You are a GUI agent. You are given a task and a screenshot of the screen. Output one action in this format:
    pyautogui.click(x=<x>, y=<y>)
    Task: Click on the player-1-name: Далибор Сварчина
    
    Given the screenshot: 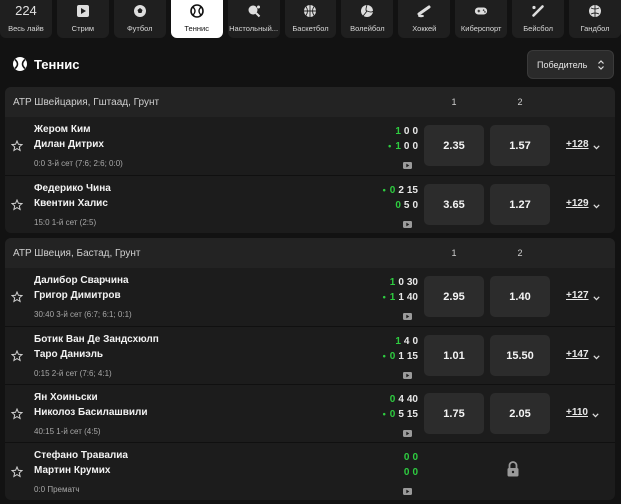 What is the action you would take?
    pyautogui.click(x=81, y=280)
    